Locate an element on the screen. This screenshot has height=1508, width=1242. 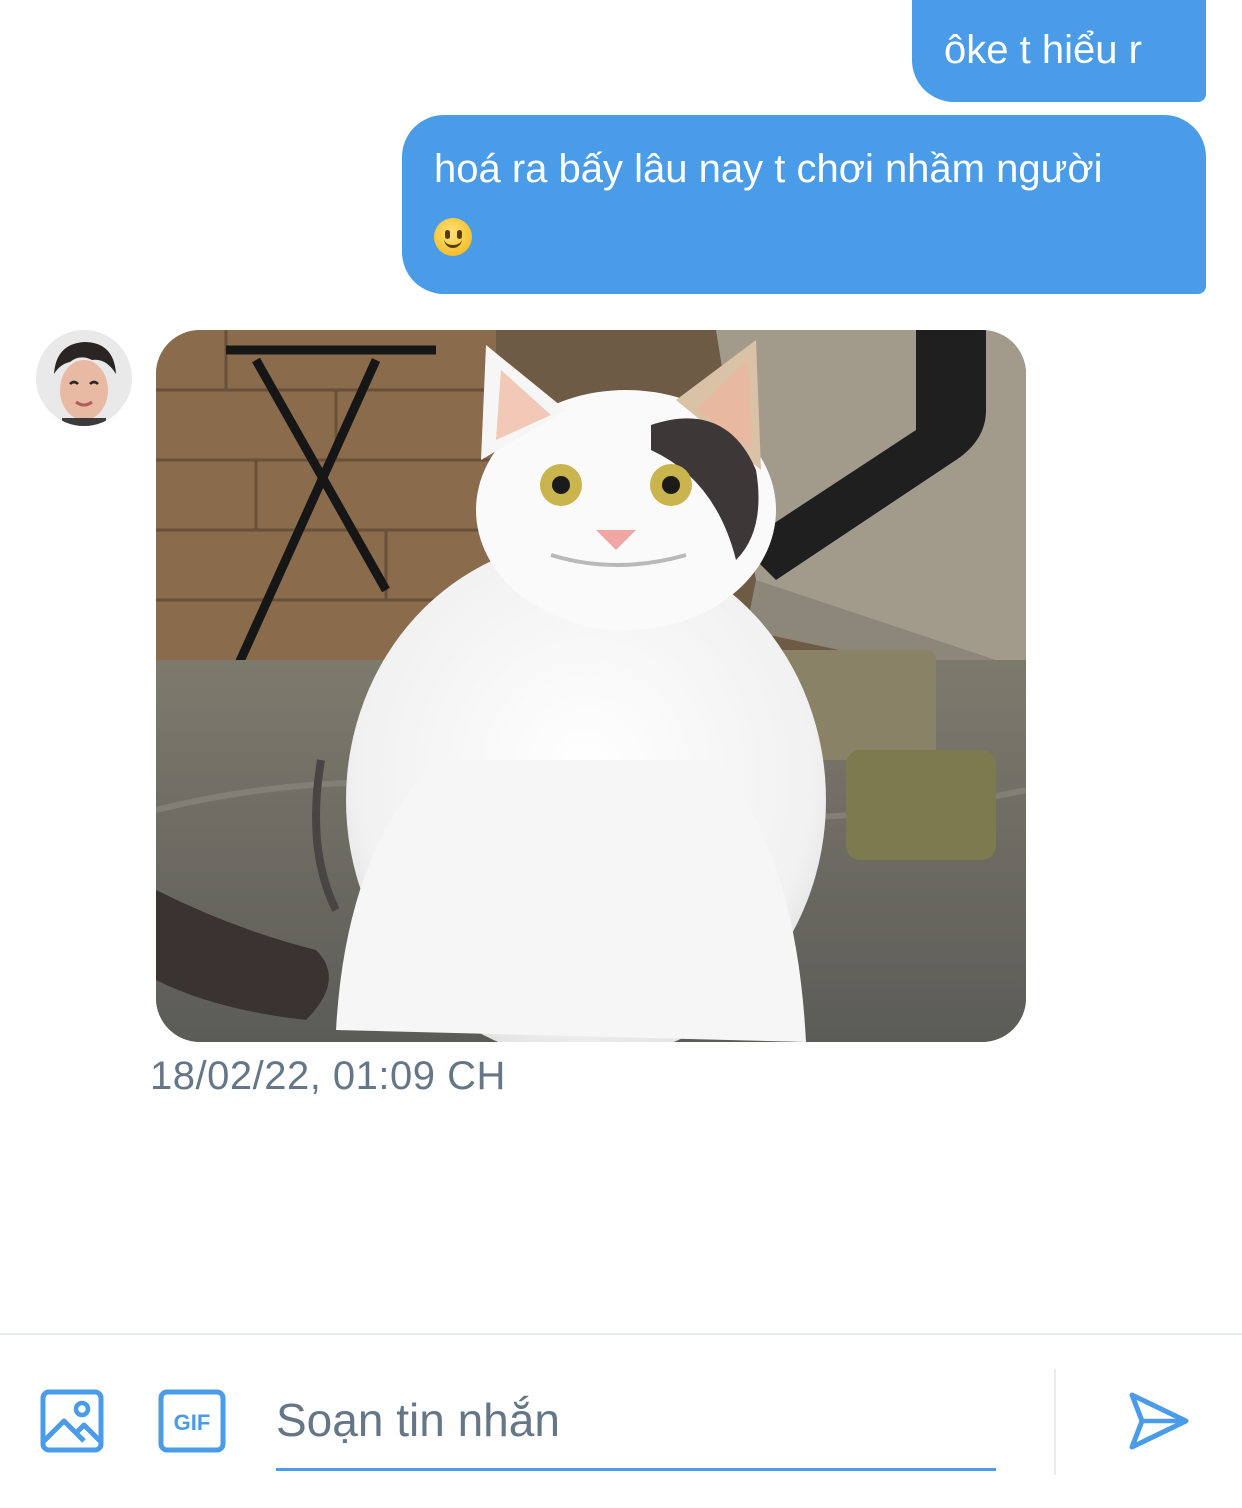
avatar is located at coordinates (84, 378).